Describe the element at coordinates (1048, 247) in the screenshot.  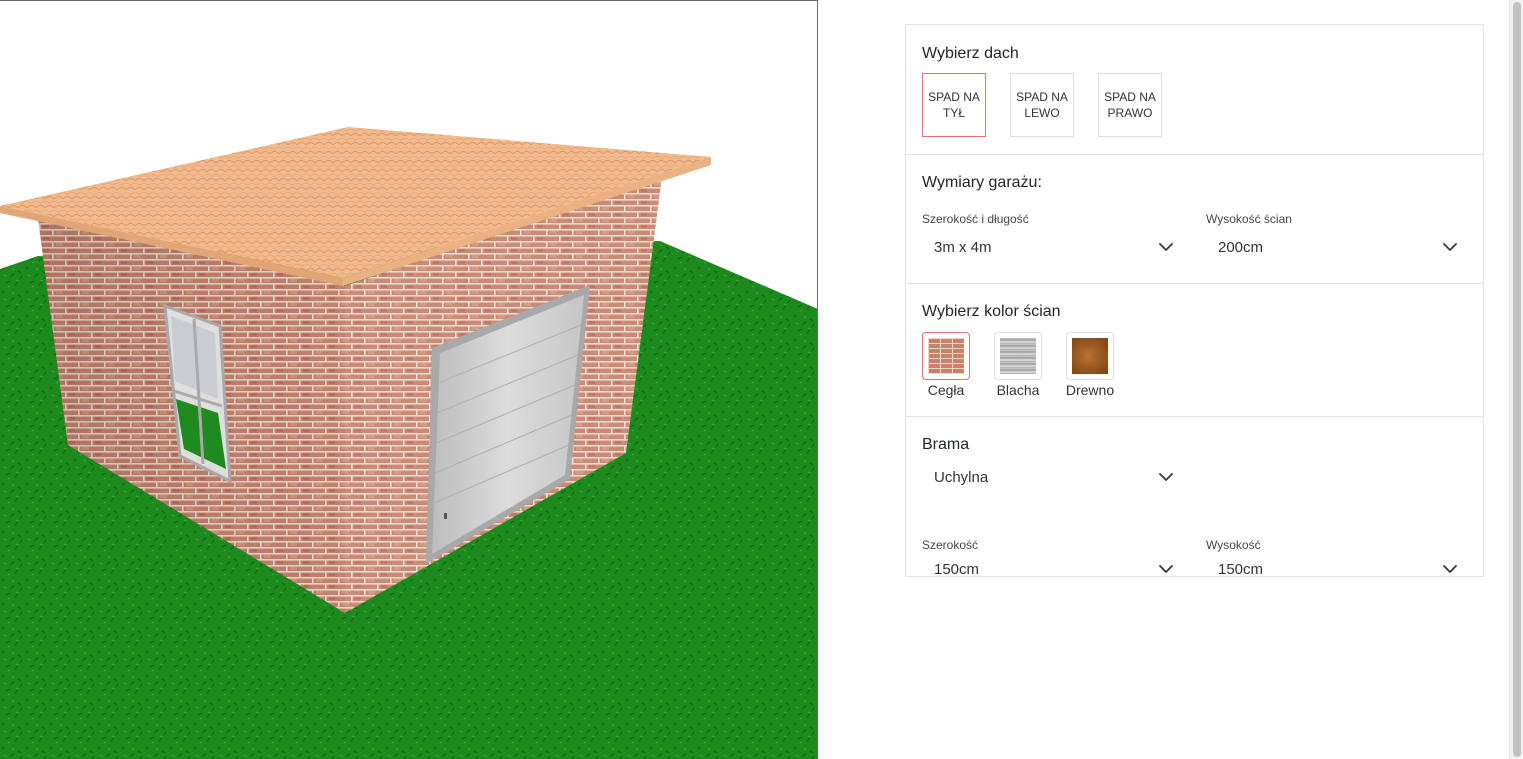
I see `size-select: 3m x 4m` at that location.